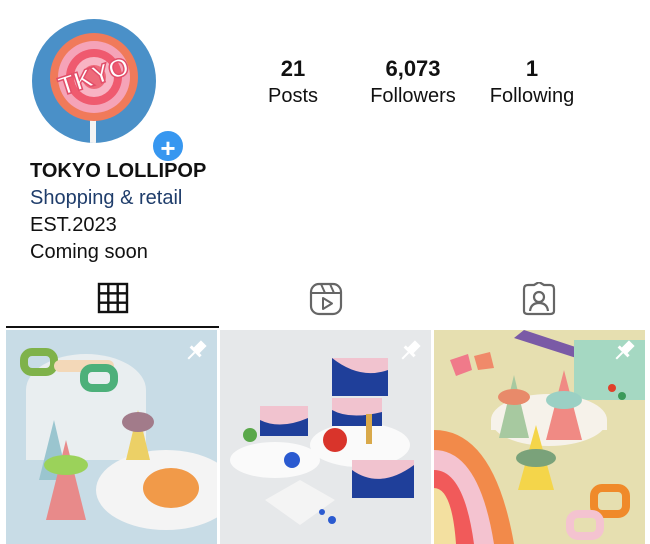  What do you see at coordinates (118, 171) in the screenshot?
I see `profile-name: TOKYO LOLLIPOP` at bounding box center [118, 171].